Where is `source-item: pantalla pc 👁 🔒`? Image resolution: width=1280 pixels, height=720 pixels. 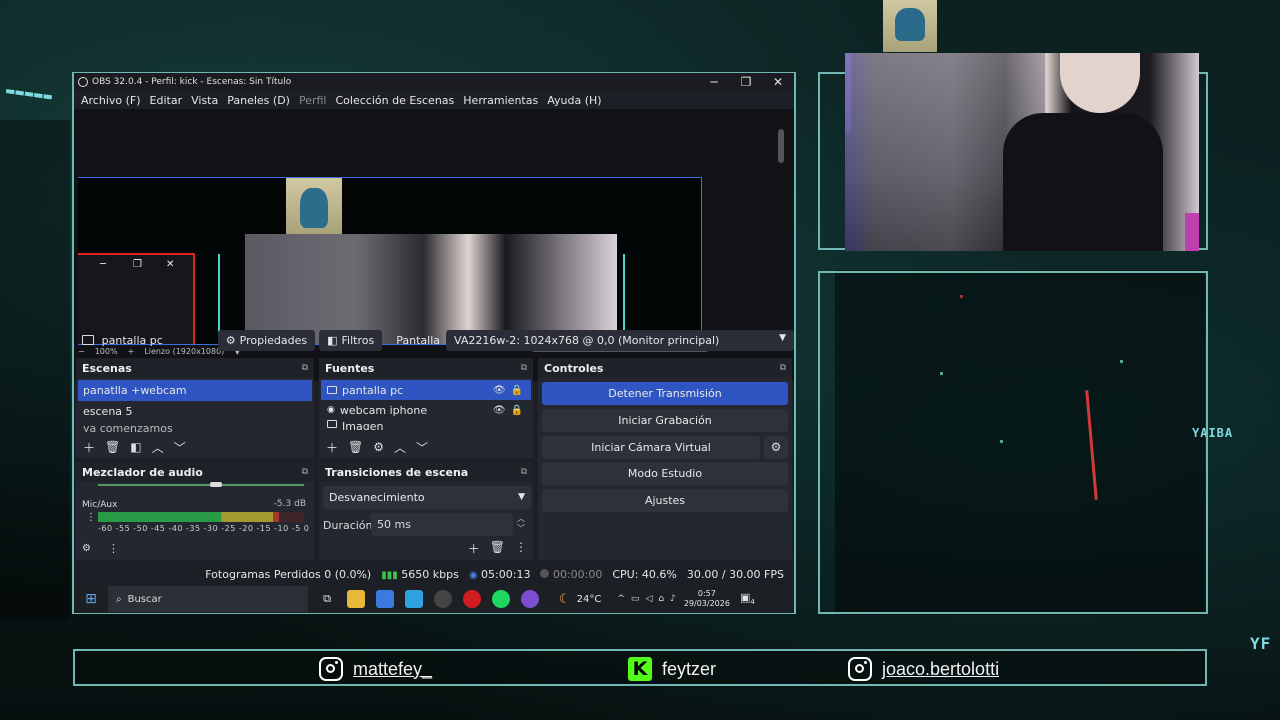
source-item: pantalla pc 👁 🔒 is located at coordinates (426, 390).